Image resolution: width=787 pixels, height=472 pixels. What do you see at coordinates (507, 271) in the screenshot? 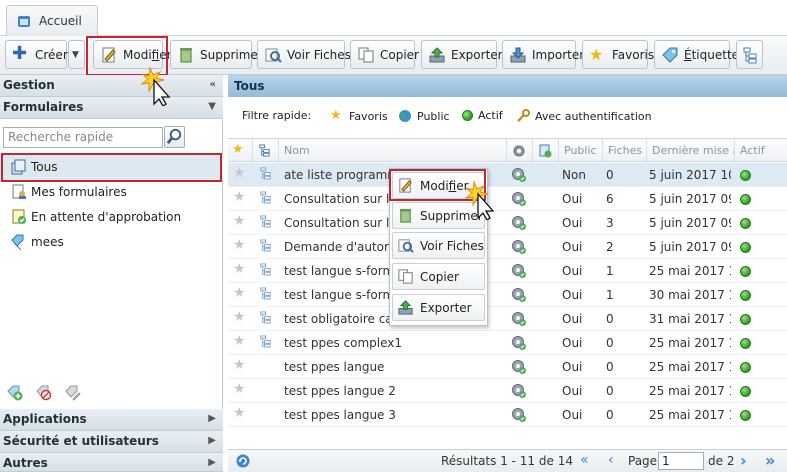
I see `table-row: ★ test langue s-form Oui 1 25 mai 2017 1` at bounding box center [507, 271].